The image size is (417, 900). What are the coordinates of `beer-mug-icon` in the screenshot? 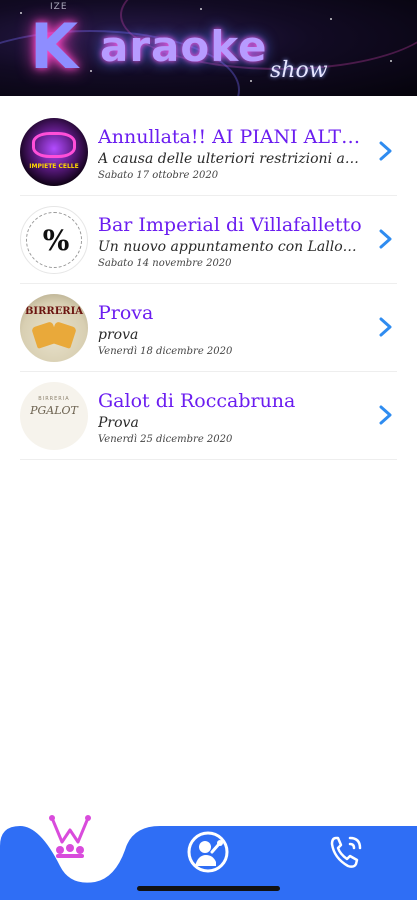 It's located at (63, 335).